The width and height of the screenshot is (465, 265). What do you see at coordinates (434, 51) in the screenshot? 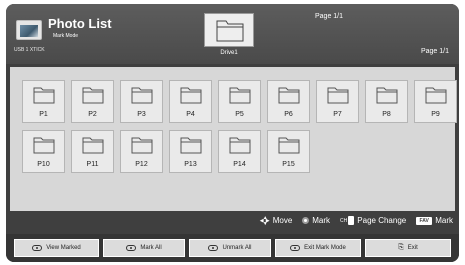
I see `page-indicator: Page 1/1` at bounding box center [434, 51].